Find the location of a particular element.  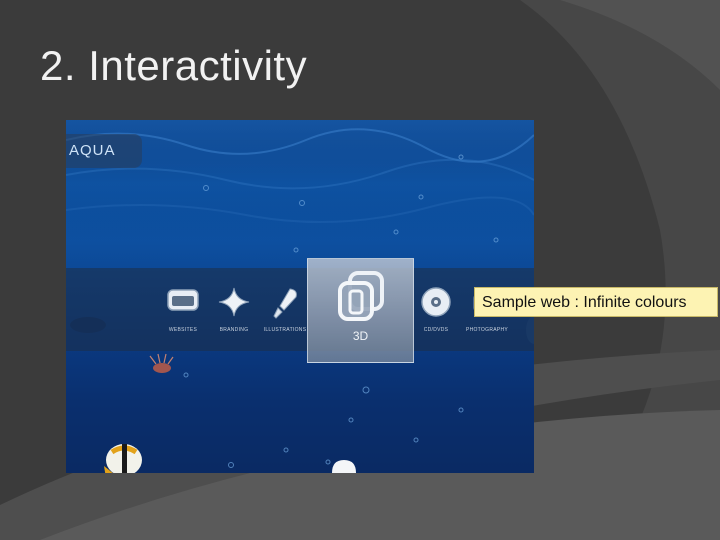

callout-label: Sample web : Infinite colours is located at coordinates (596, 302).